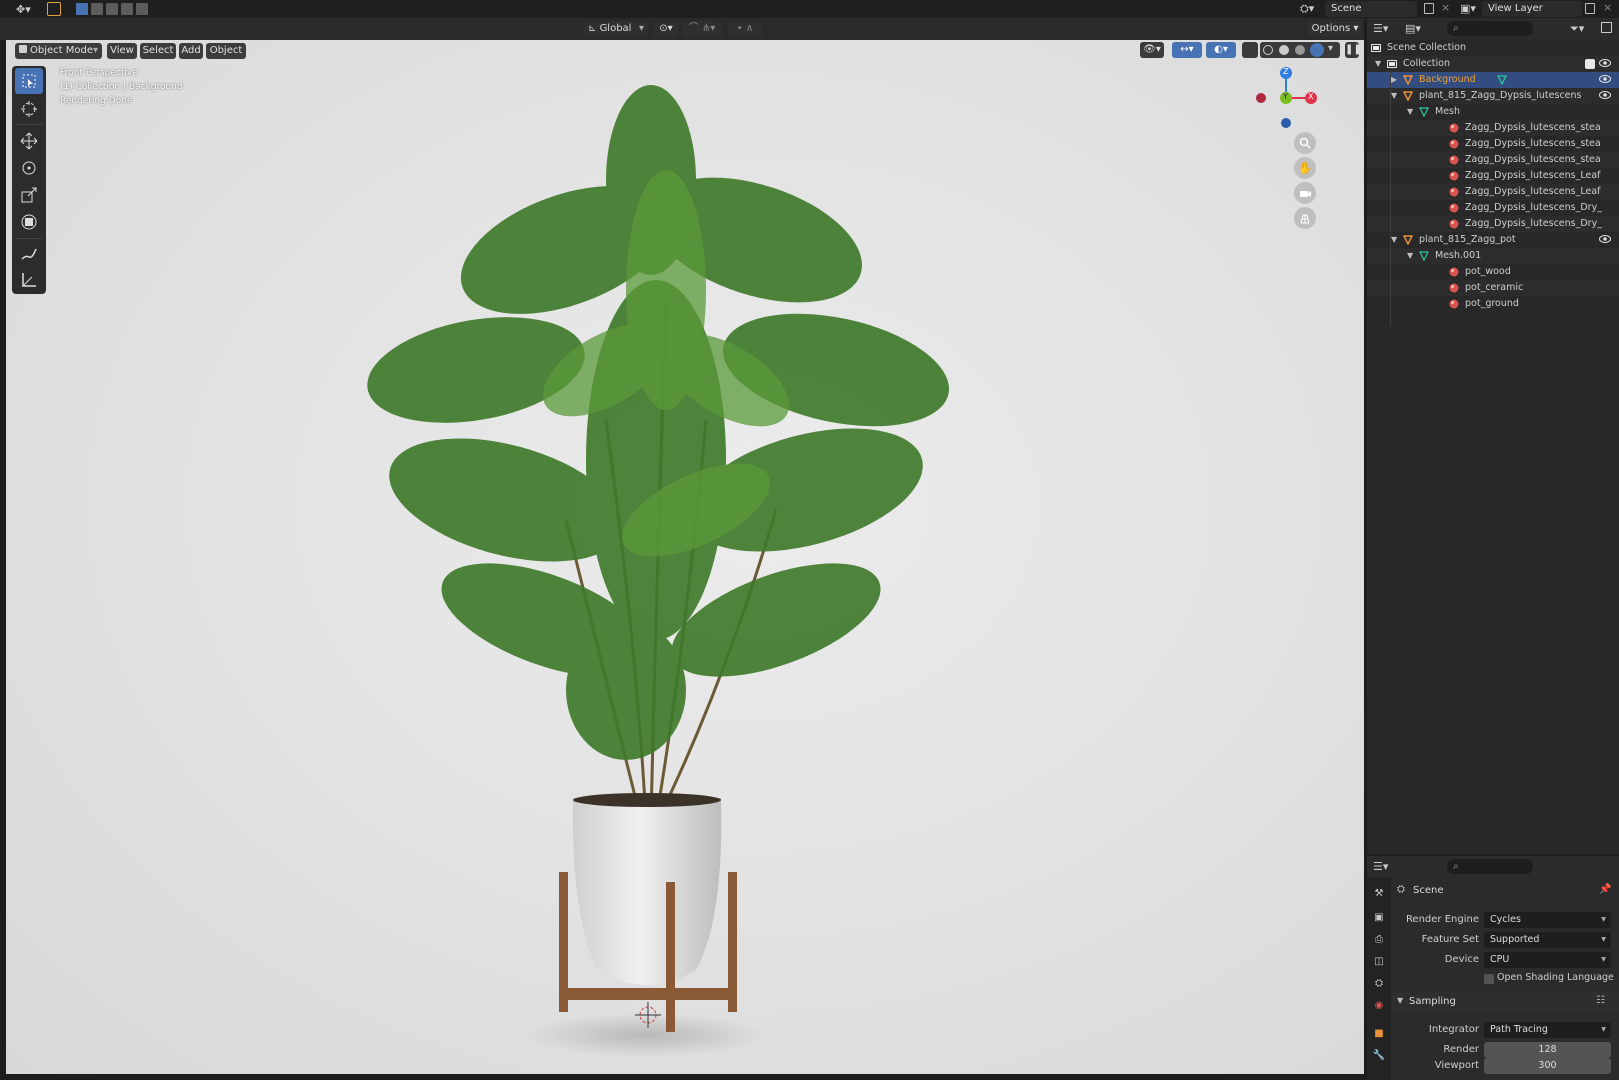  Describe the element at coordinates (1379, 1033) in the screenshot. I see `object-tab-icon: ■` at that location.